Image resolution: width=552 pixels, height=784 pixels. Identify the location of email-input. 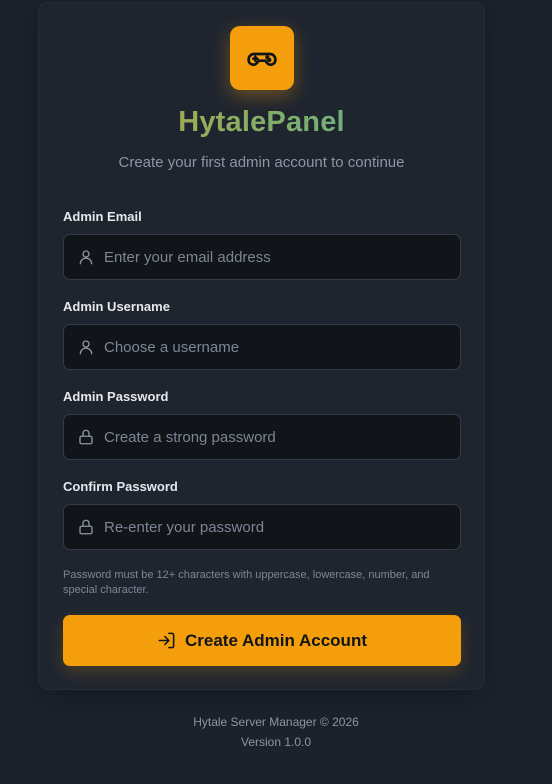
(274, 257).